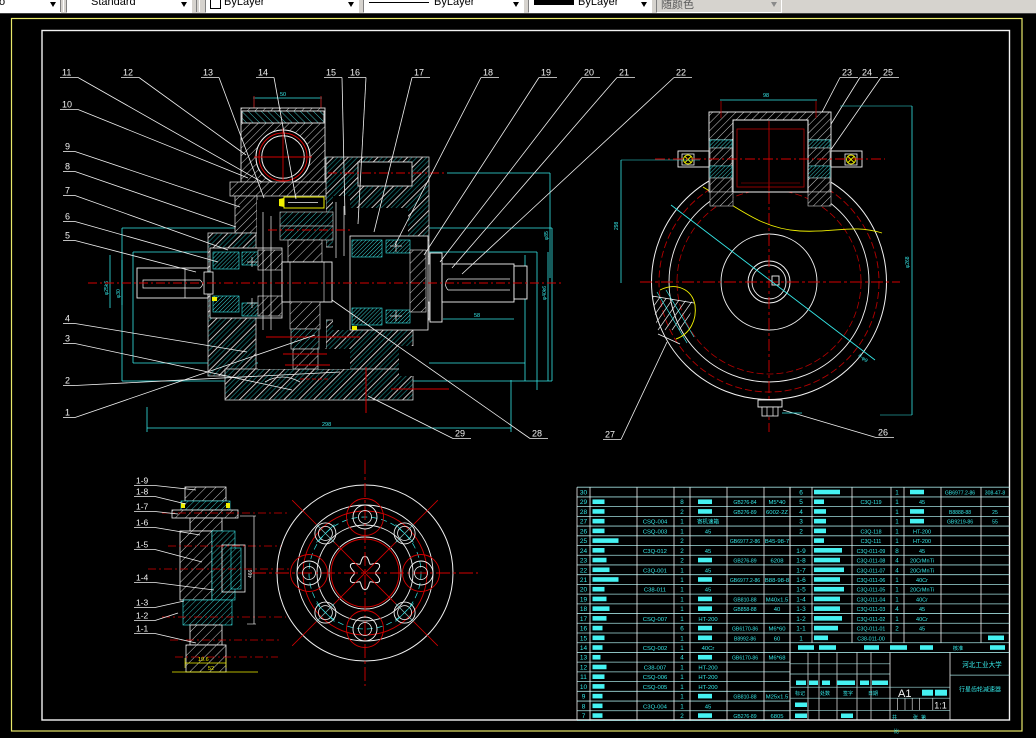  What do you see at coordinates (960, 523) in the screenshot?
I see `svg-text: GB9219-86` at bounding box center [960, 523].